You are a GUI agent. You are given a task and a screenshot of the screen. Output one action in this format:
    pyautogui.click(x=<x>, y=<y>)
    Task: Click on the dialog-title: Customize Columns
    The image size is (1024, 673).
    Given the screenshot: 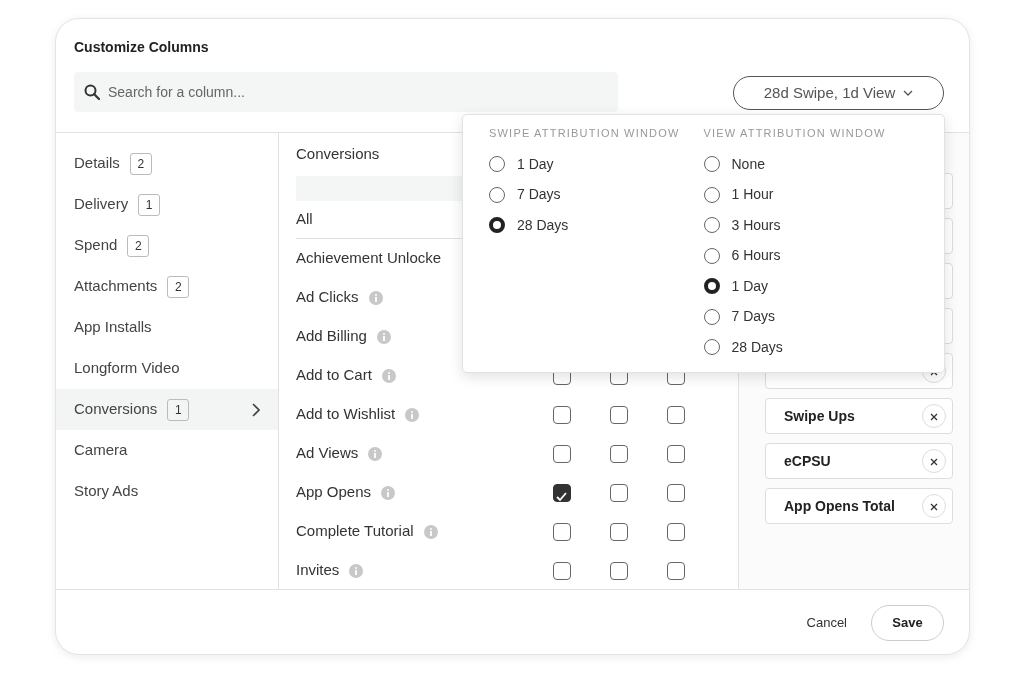 What is the action you would take?
    pyautogui.click(x=142, y=47)
    